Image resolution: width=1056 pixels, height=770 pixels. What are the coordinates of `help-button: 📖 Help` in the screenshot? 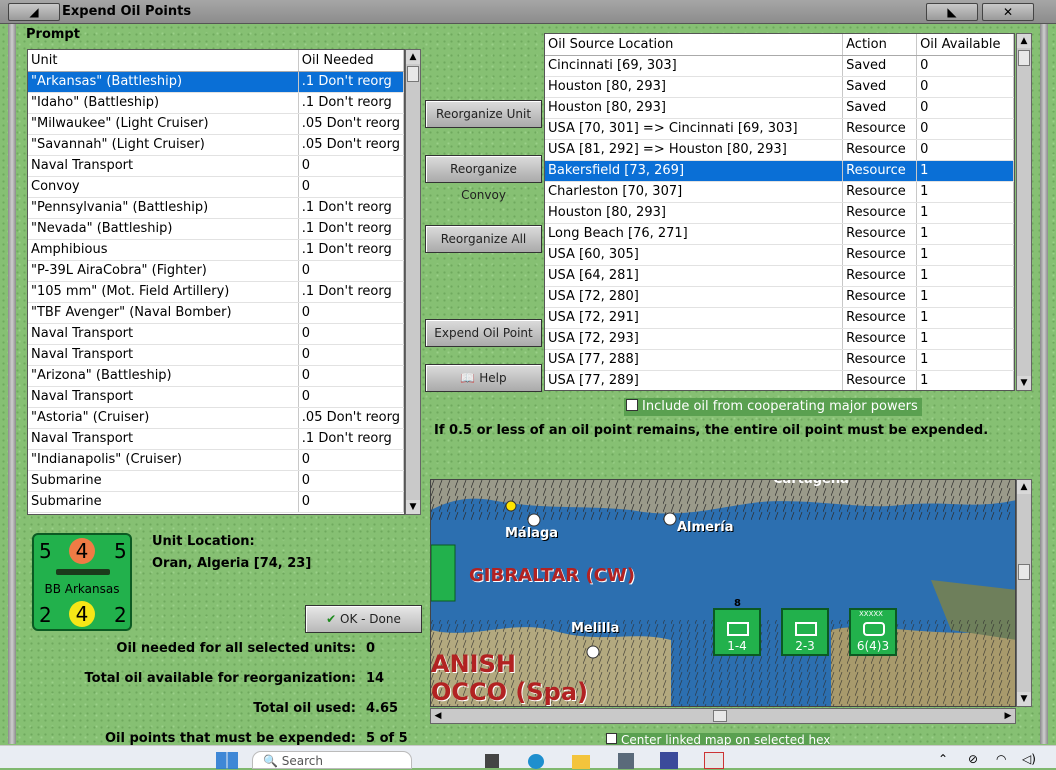 It's located at (483, 378).